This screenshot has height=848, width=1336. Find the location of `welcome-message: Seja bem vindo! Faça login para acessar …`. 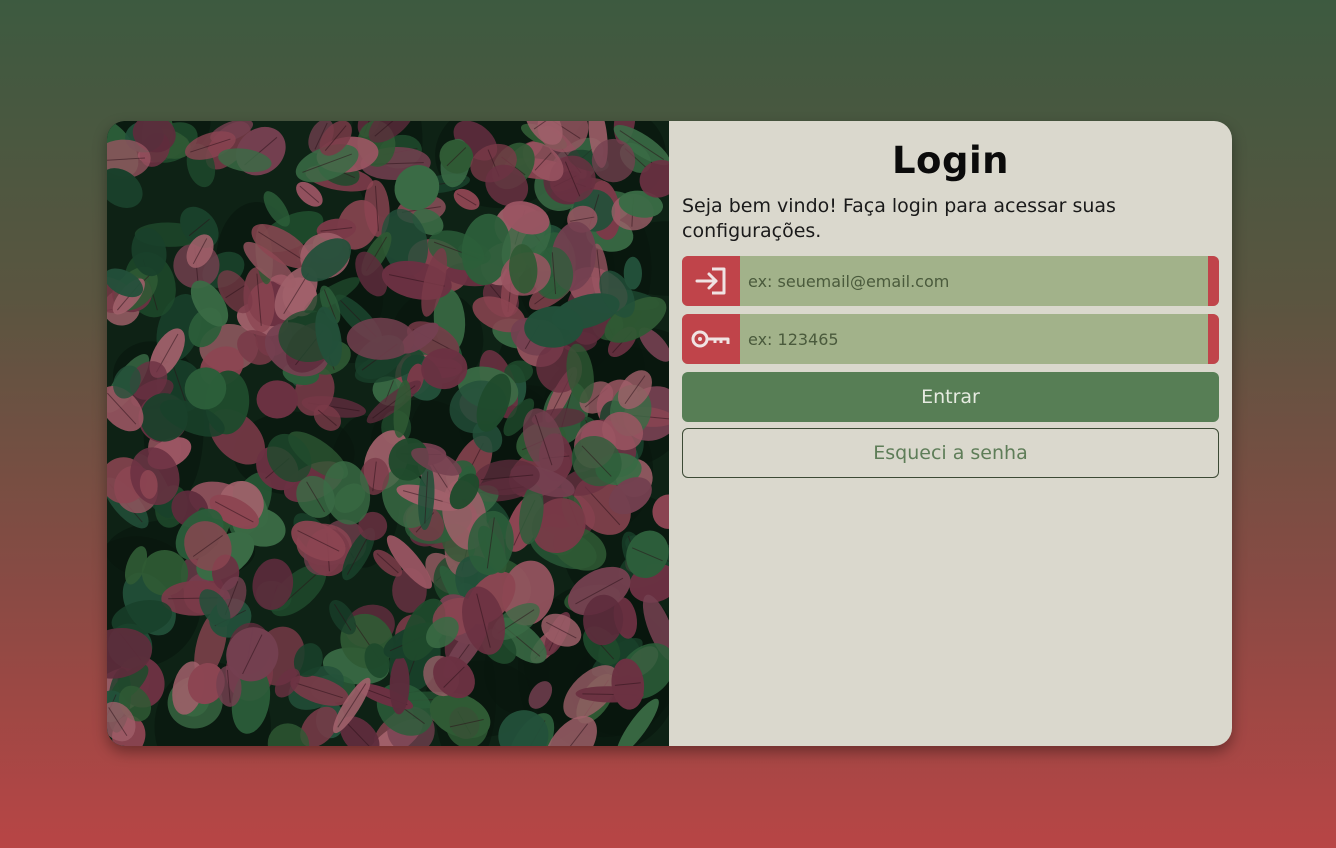

welcome-message: Seja bem vindo! Faça login para acessar … is located at coordinates (899, 218).